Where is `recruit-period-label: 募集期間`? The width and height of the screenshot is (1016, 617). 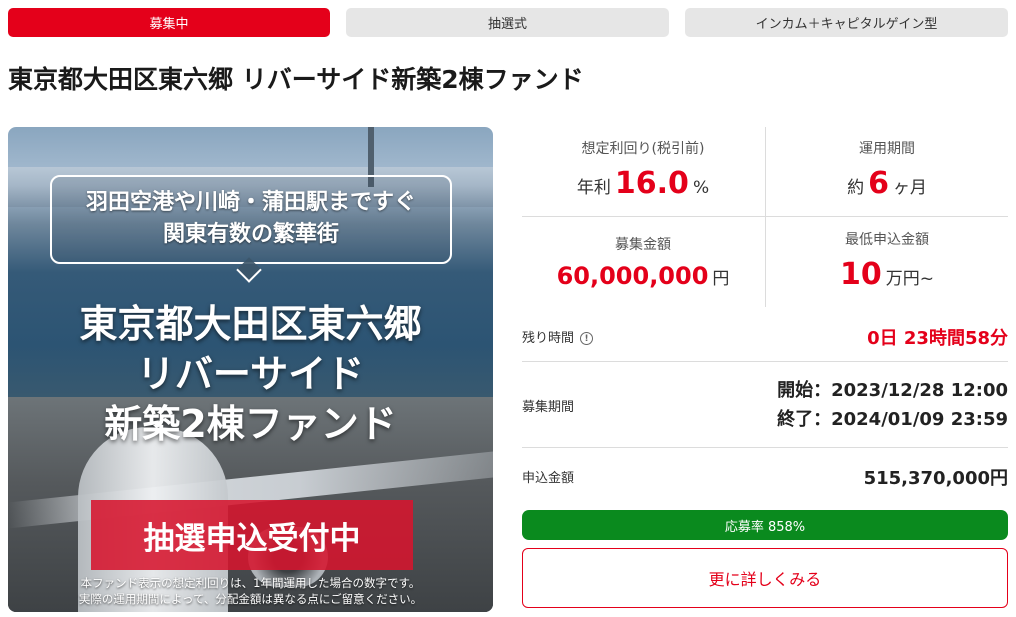
recruit-period-label: 募集期間 is located at coordinates (548, 407).